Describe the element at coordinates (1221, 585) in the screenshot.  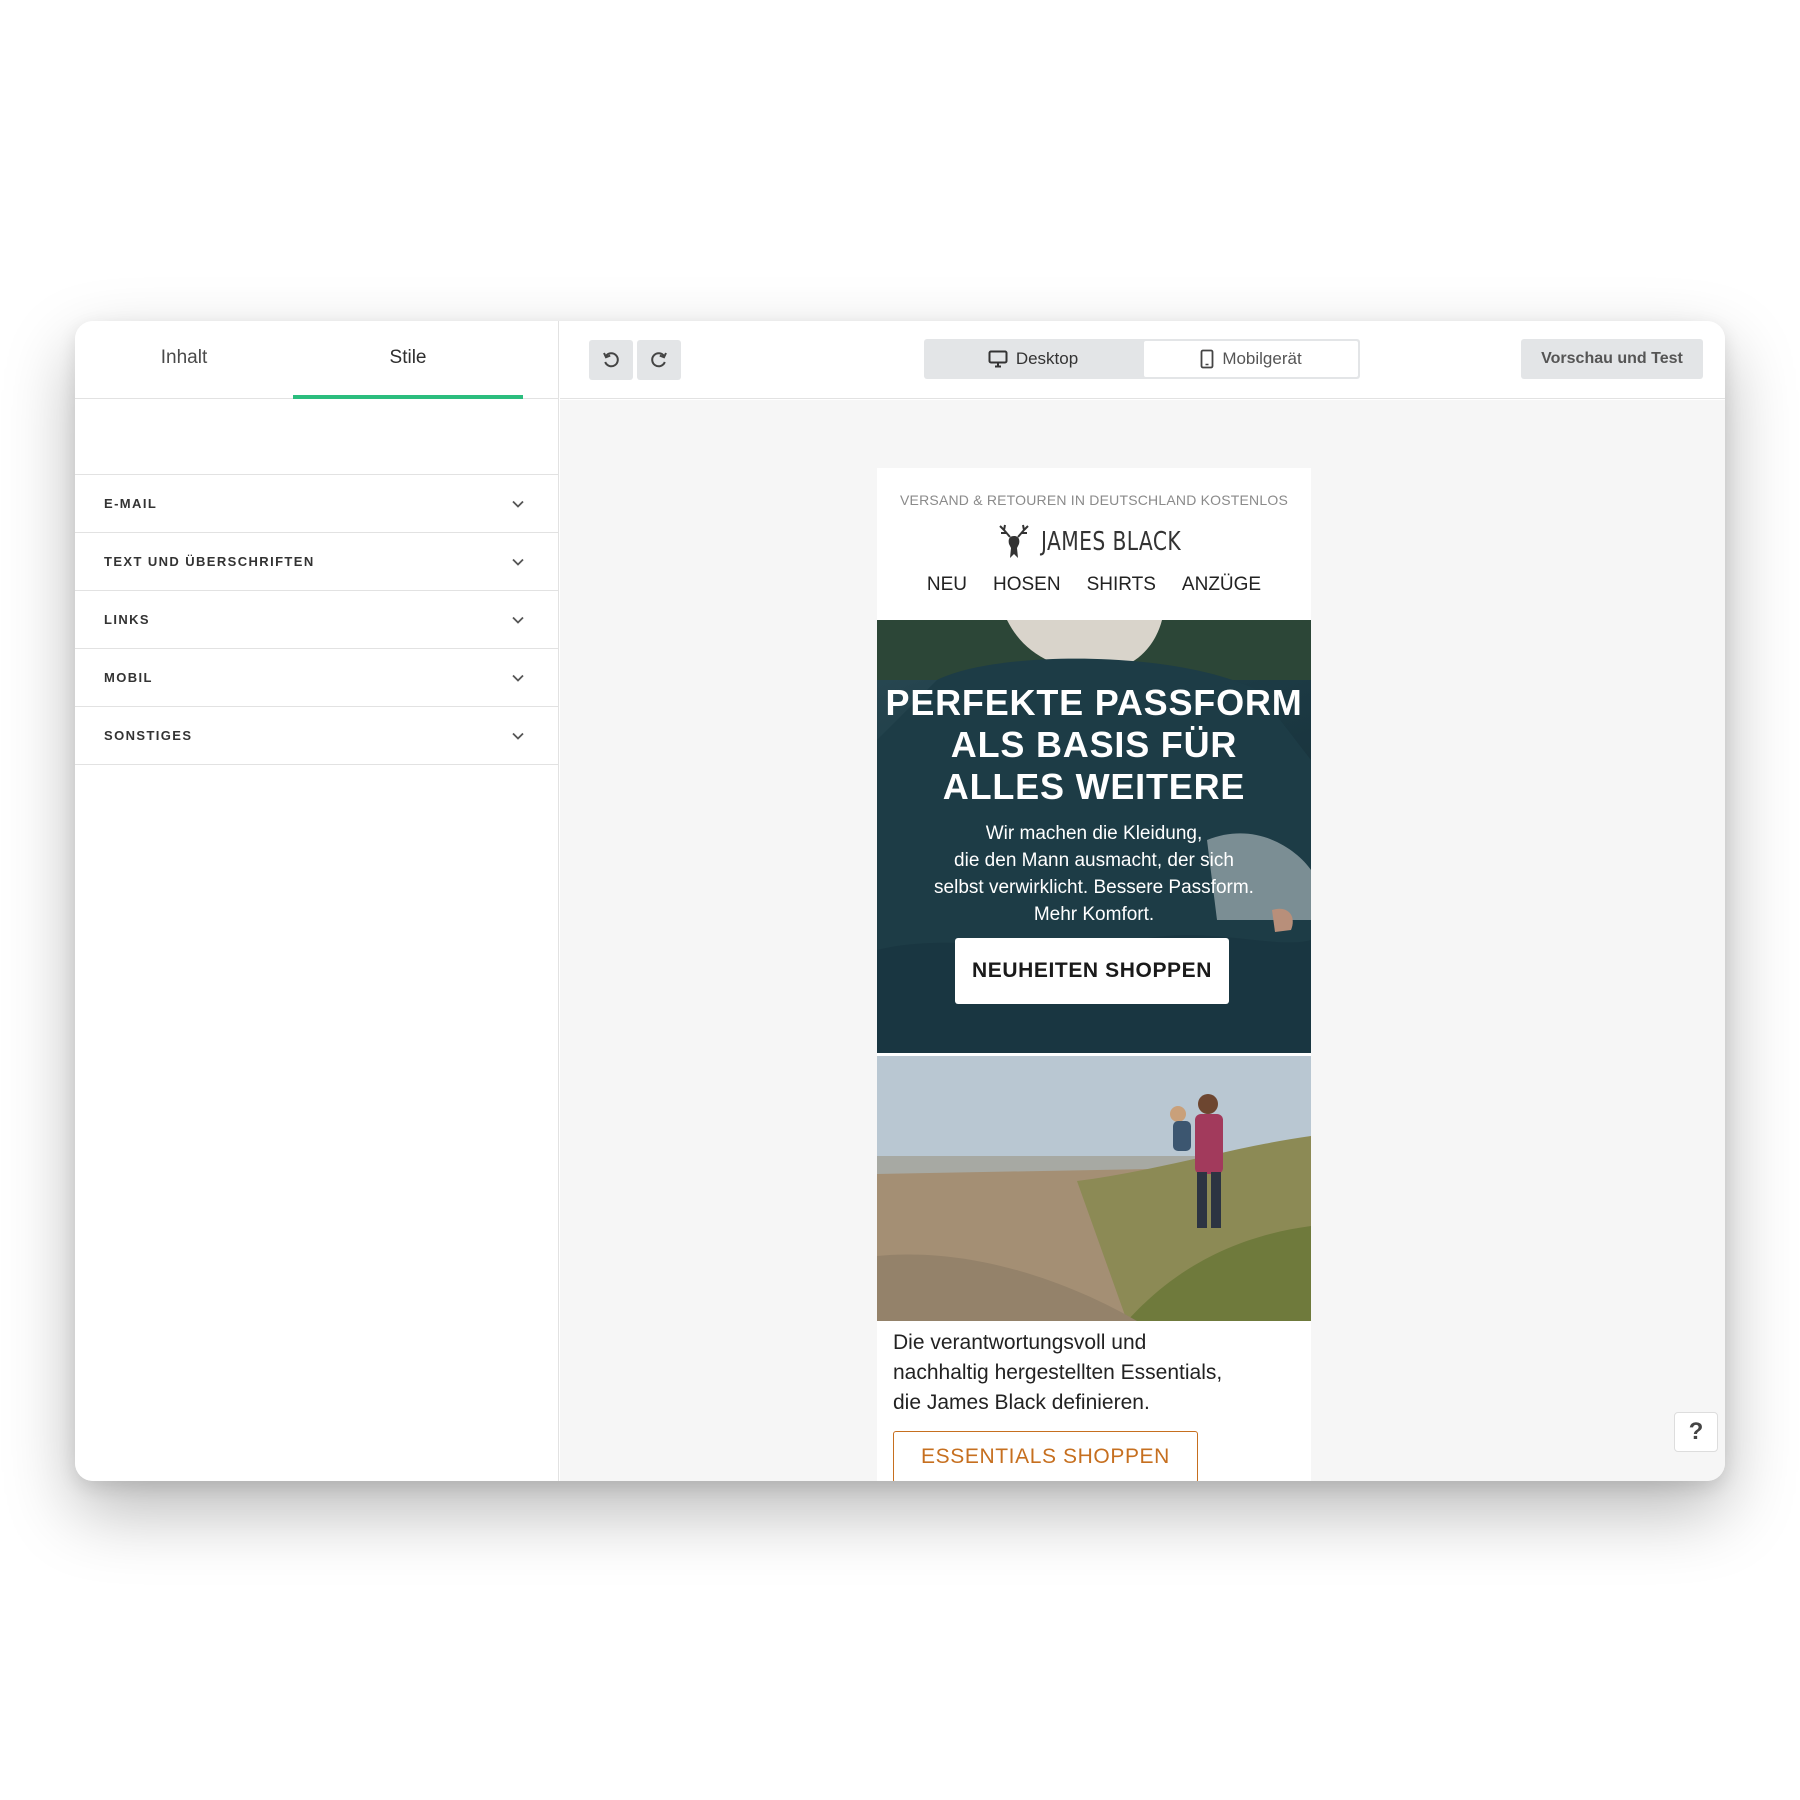
I see `nav-link-anzuege: ANZÜGE` at that location.